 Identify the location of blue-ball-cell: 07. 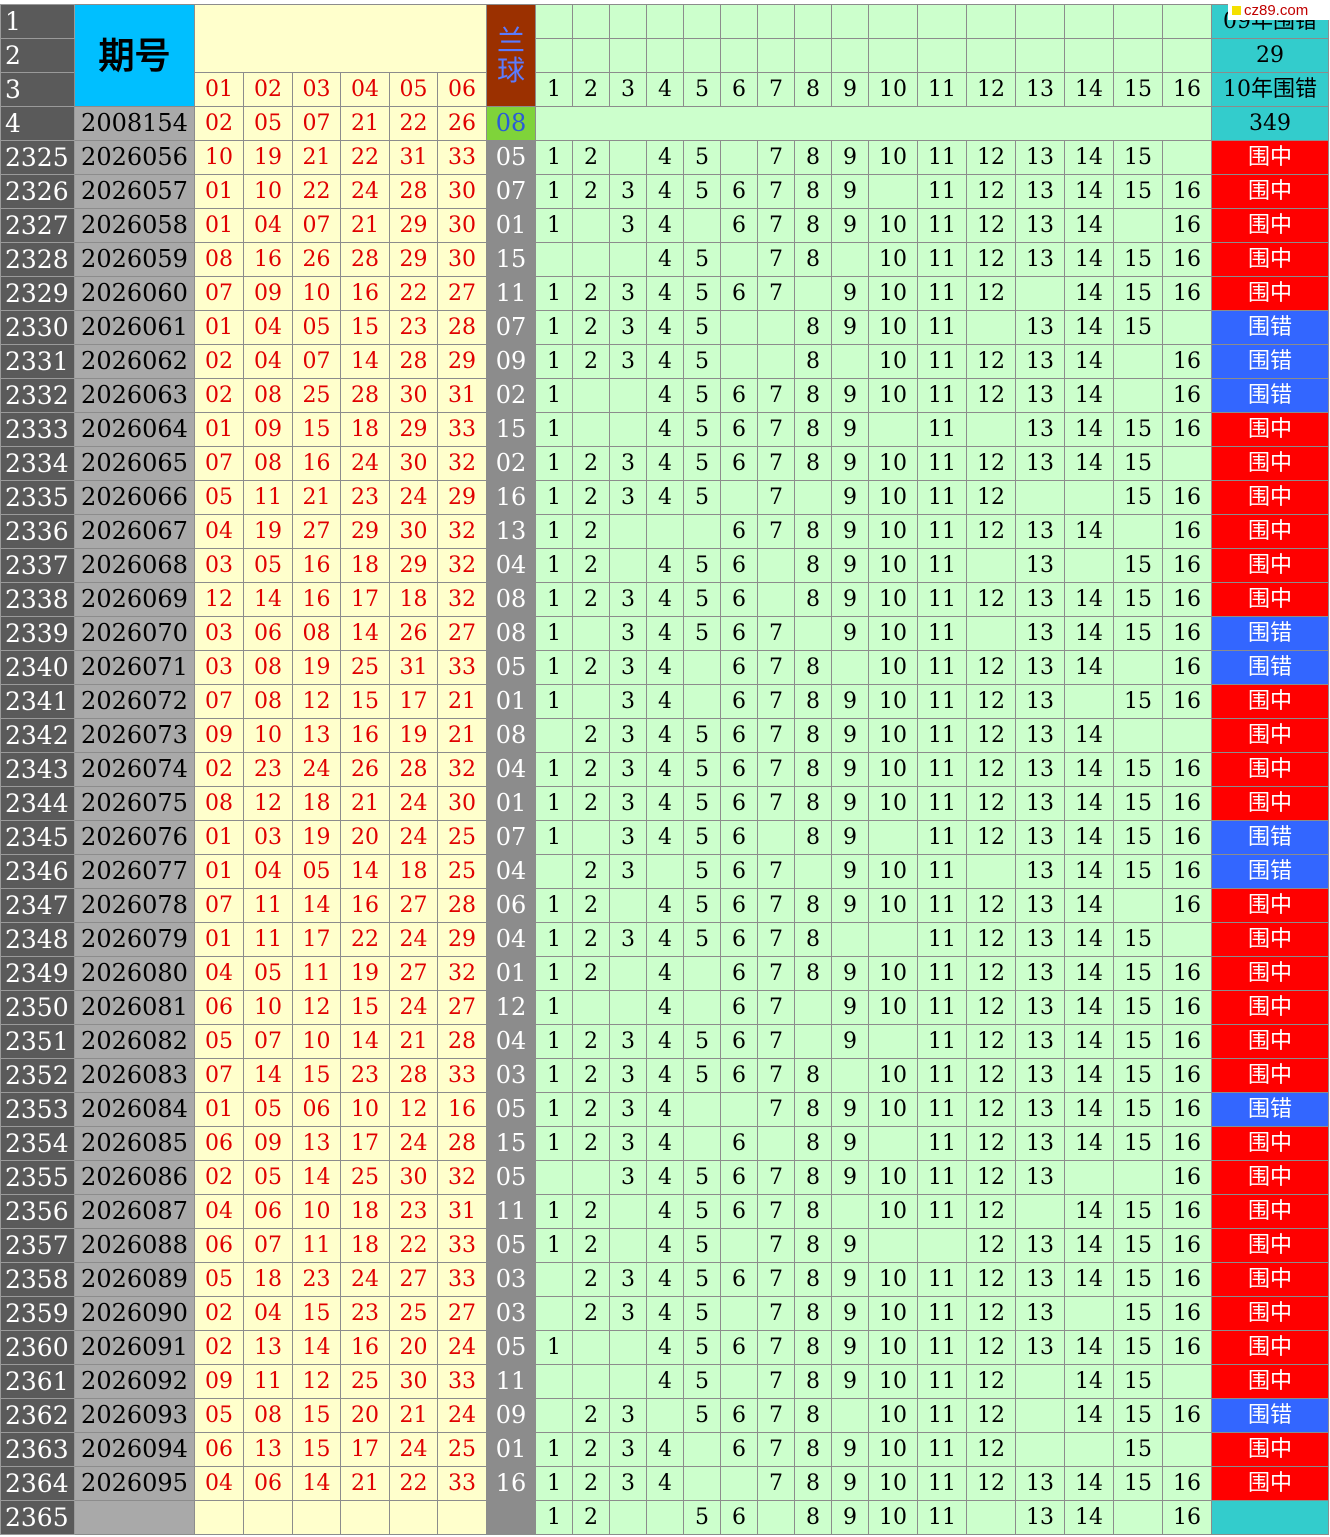
(511, 327).